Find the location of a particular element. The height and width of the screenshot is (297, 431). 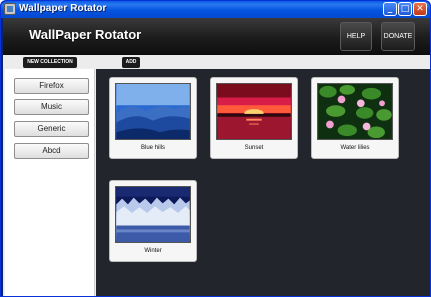

add-wallpaper-button: ADD is located at coordinates (131, 62).